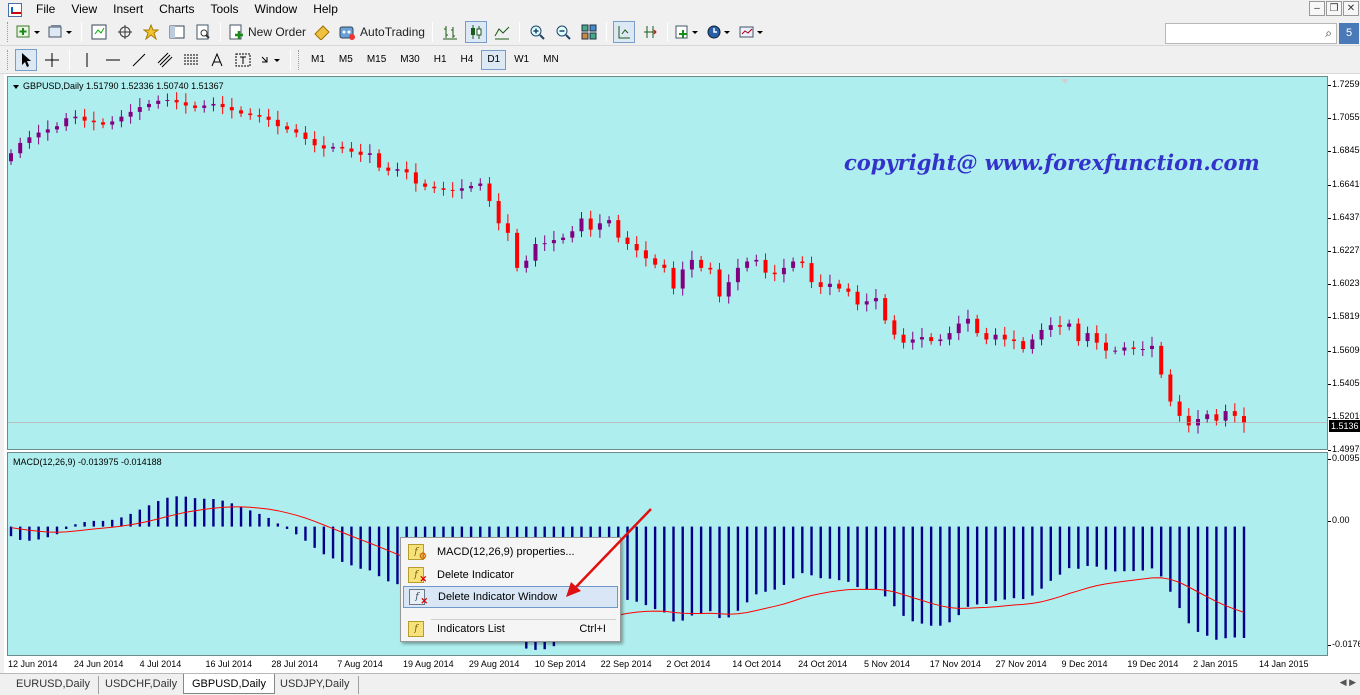 The image size is (1360, 695). I want to click on navigator-button, so click(151, 32).